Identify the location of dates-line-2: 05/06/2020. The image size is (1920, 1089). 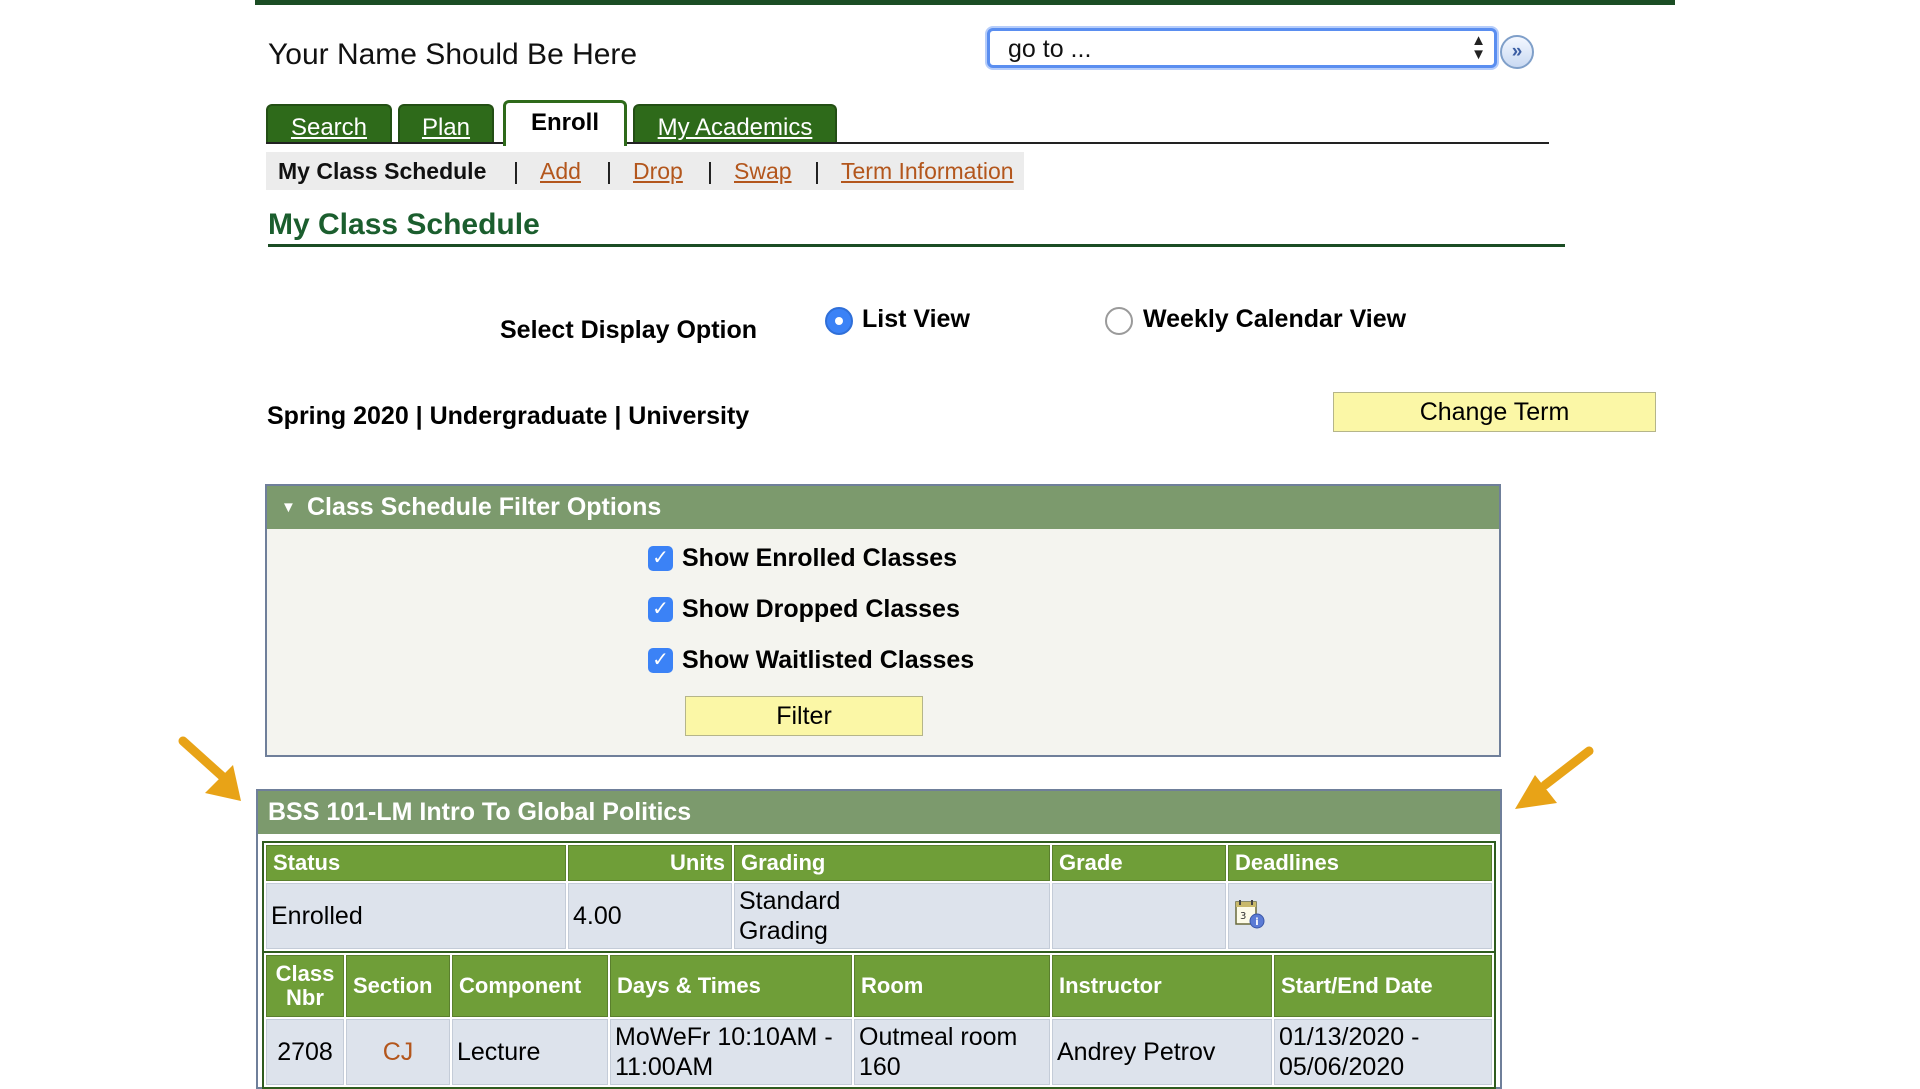
(1342, 1067).